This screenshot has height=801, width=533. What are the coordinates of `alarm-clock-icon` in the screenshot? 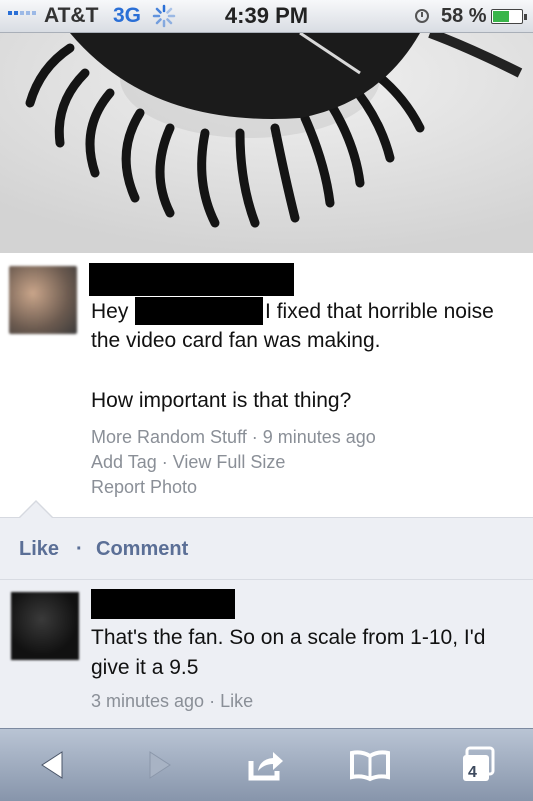 It's located at (422, 16).